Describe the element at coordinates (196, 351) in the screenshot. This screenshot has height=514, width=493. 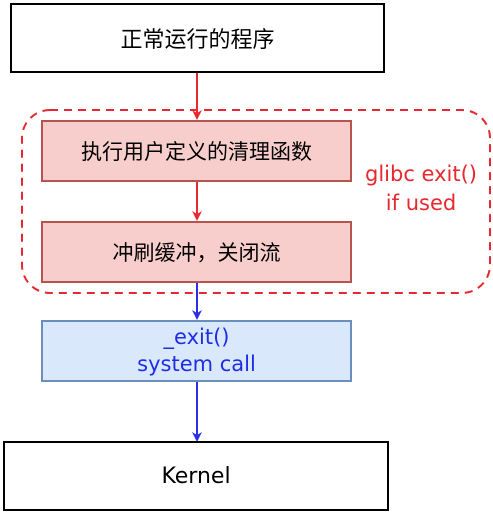
I see `node-exit-syscall: _exit() system call` at that location.